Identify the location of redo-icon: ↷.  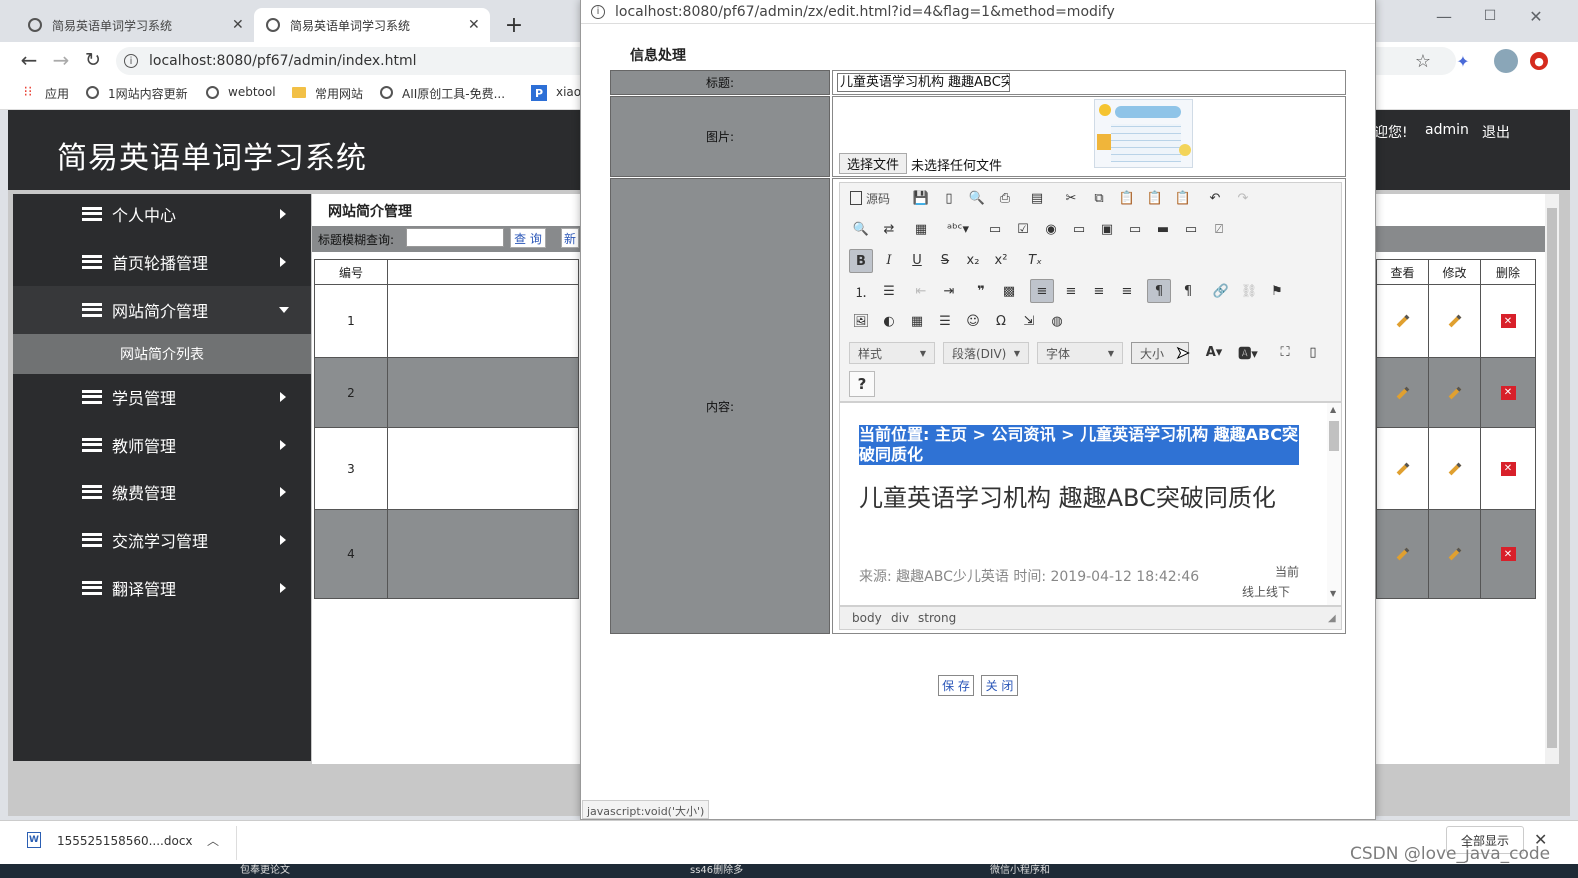
(1243, 198).